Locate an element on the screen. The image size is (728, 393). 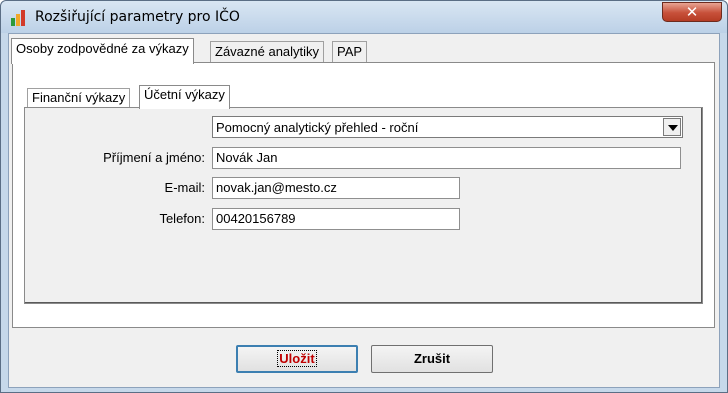
cancel-button: Zrušit is located at coordinates (432, 359).